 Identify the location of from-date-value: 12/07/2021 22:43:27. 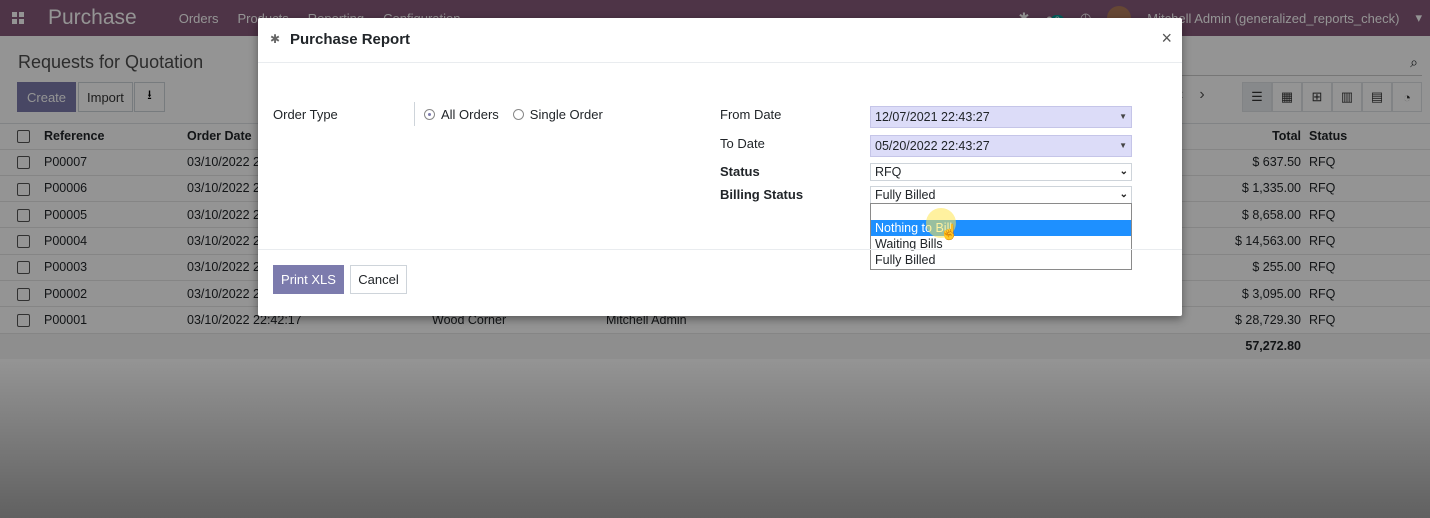
(932, 117).